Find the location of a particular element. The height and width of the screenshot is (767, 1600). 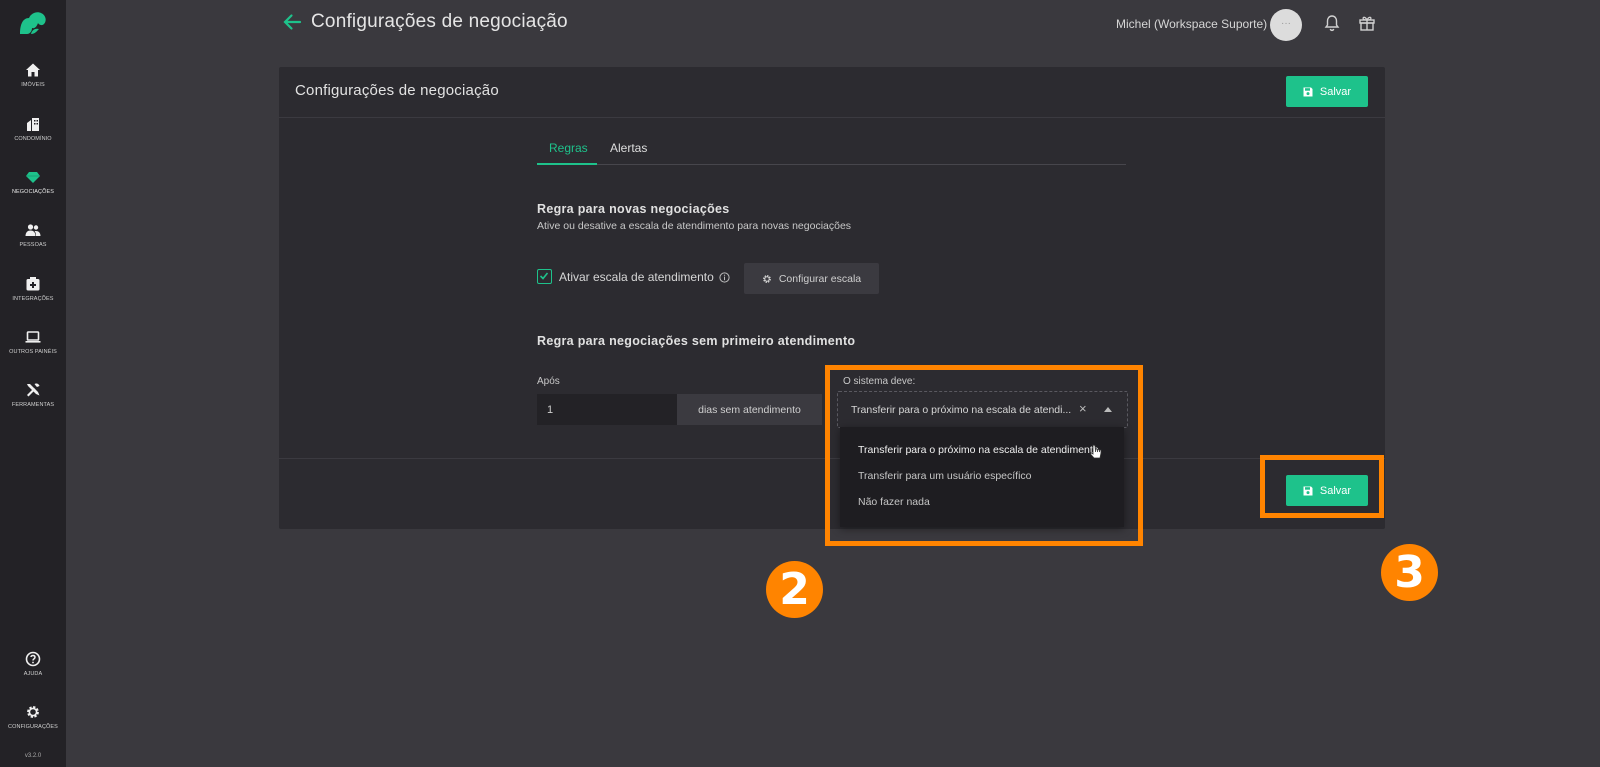

active-tab-indicator is located at coordinates (567, 164).